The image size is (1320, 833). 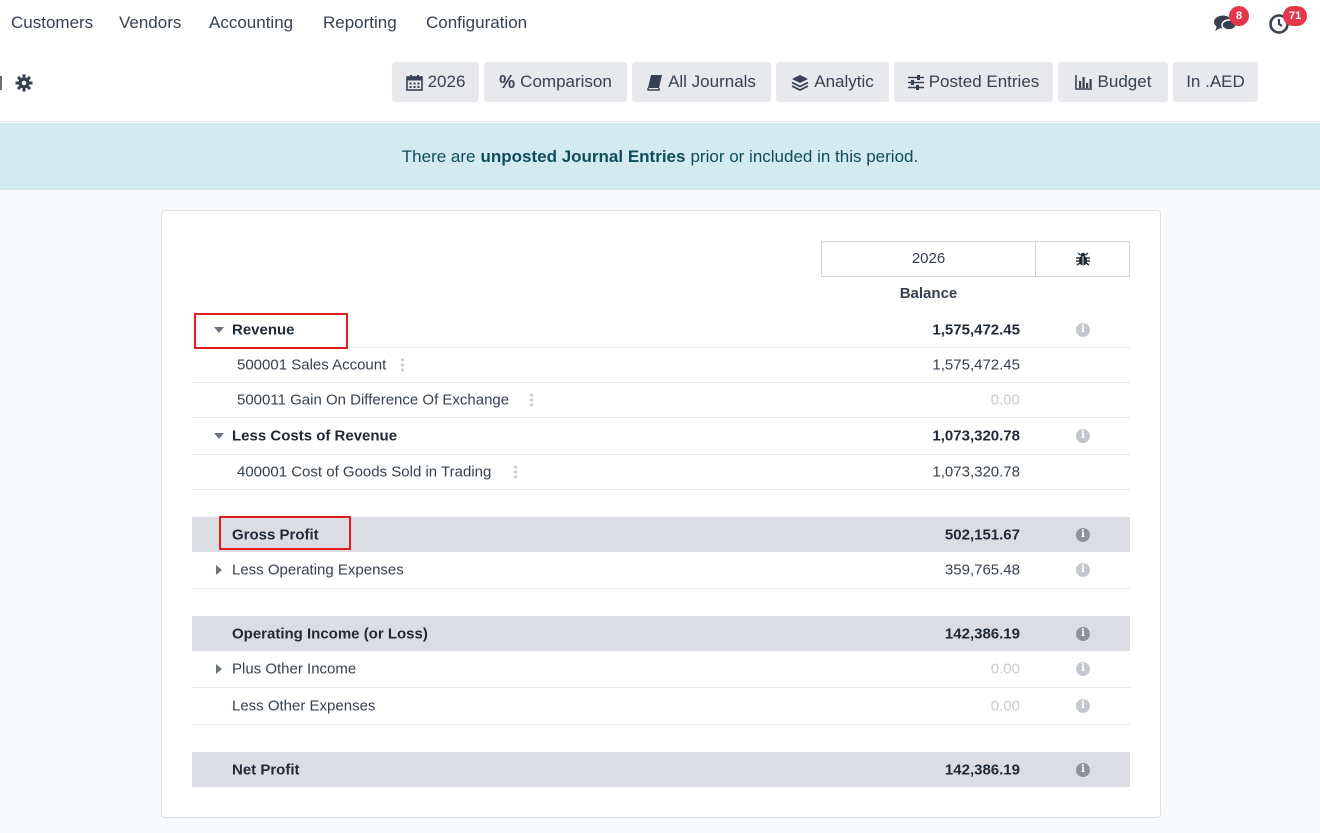 What do you see at coordinates (661, 570) in the screenshot?
I see `report-line-operating-expenses: Less Operating Expenses 359,765.48 i` at bounding box center [661, 570].